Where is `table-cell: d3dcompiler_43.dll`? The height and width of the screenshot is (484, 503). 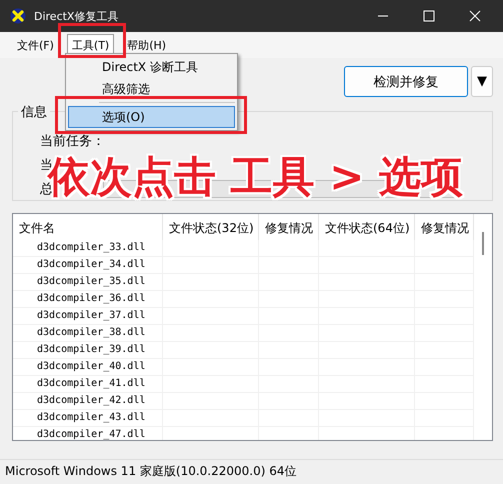 table-cell: d3dcompiler_43.dll is located at coordinates (88, 418).